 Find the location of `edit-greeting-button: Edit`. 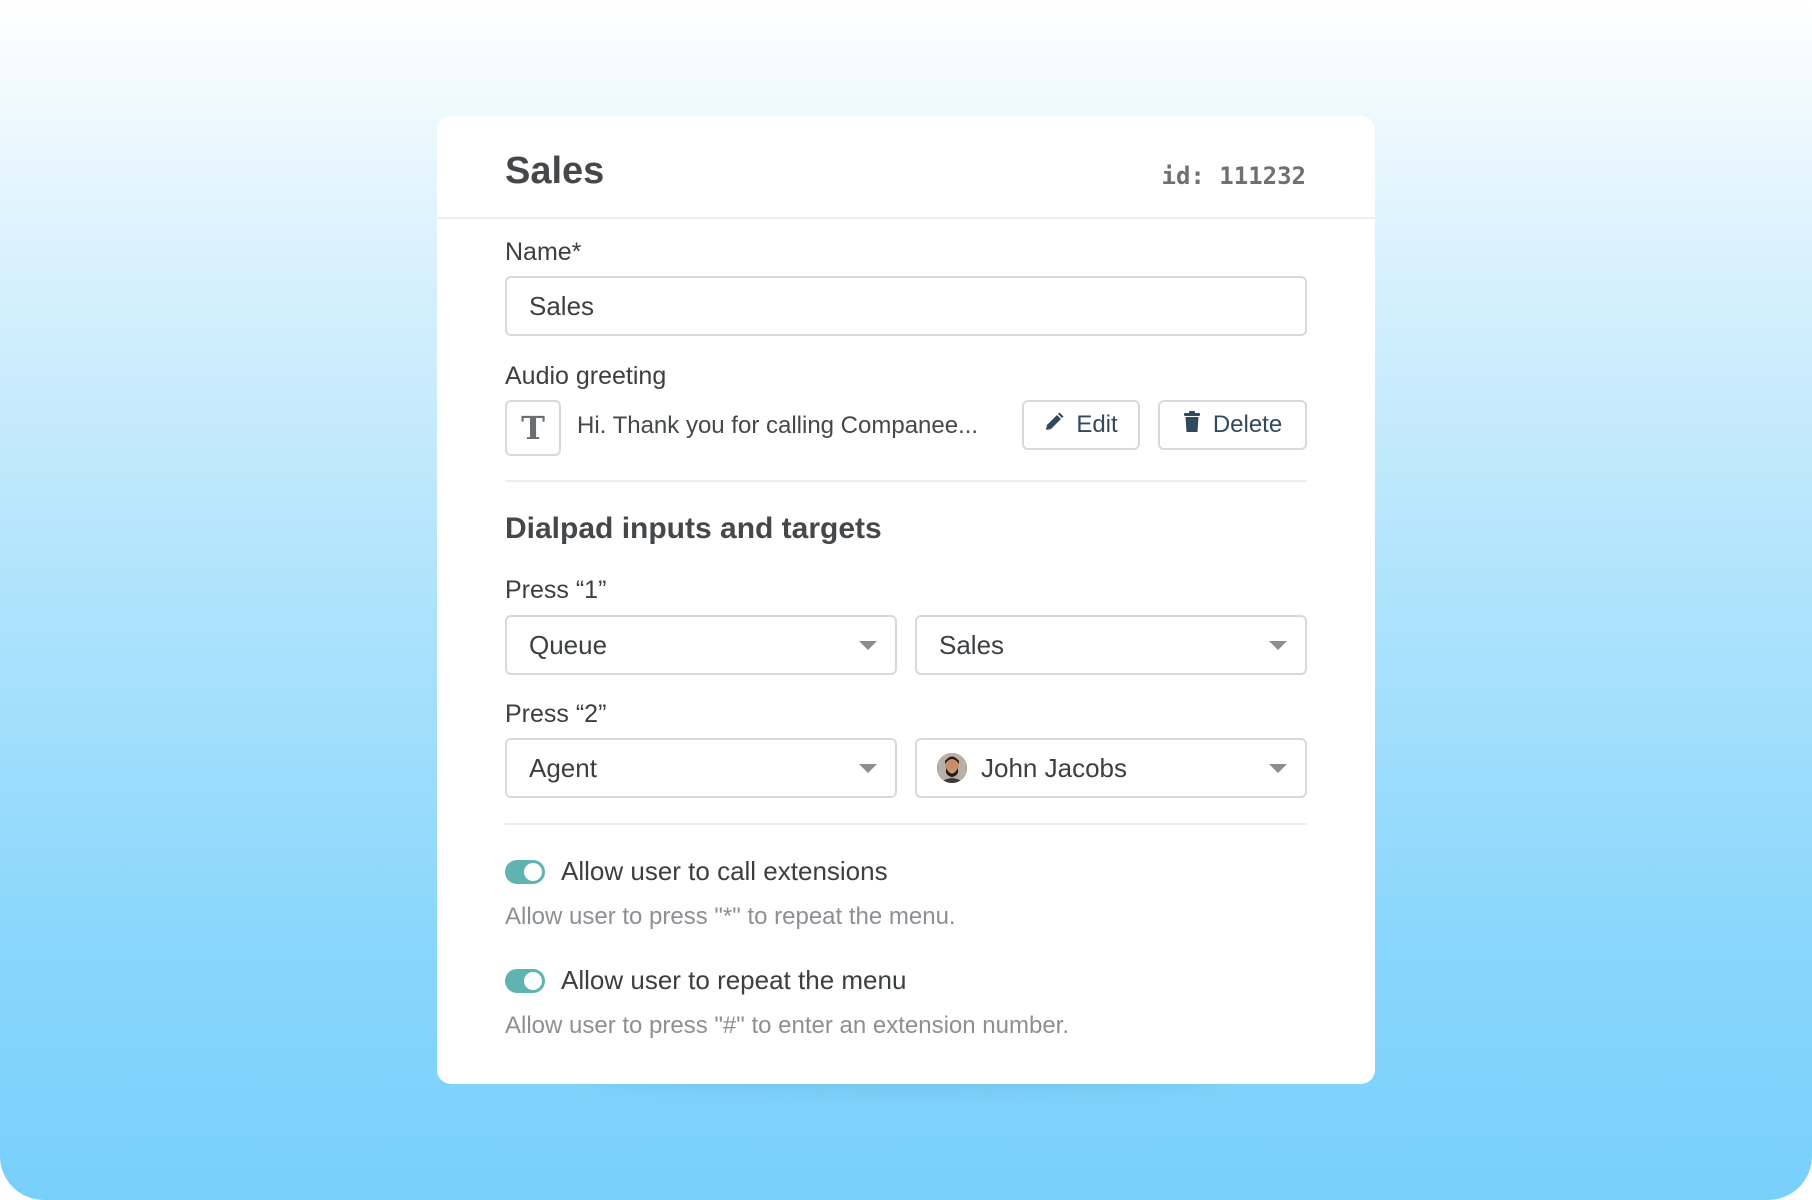

edit-greeting-button: Edit is located at coordinates (1081, 425).